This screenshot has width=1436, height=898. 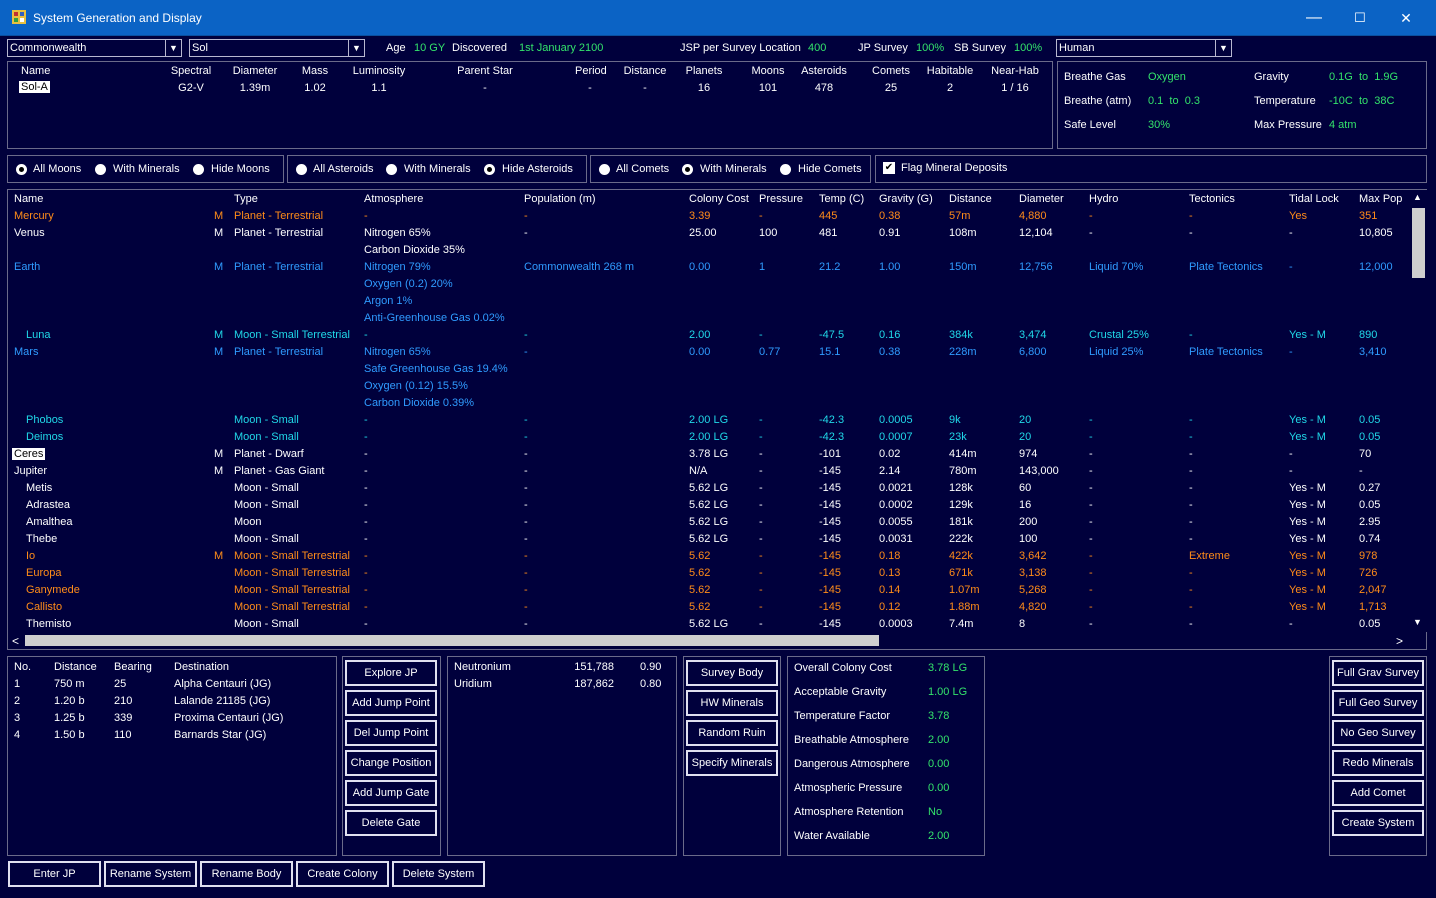 What do you see at coordinates (54, 874) in the screenshot?
I see `enter-jp-button: Enter JP` at bounding box center [54, 874].